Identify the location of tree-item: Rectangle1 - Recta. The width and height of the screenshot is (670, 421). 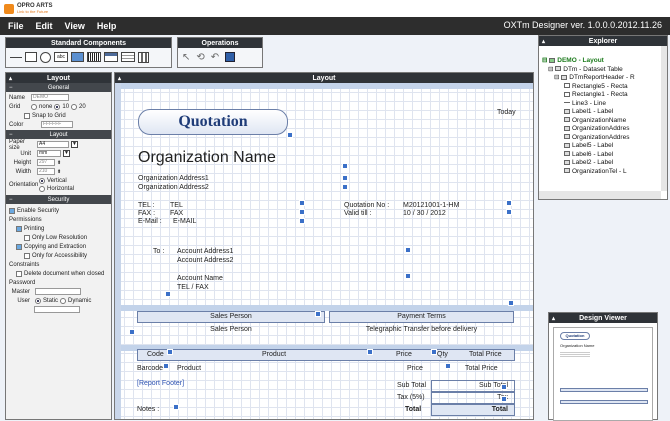
(603, 95).